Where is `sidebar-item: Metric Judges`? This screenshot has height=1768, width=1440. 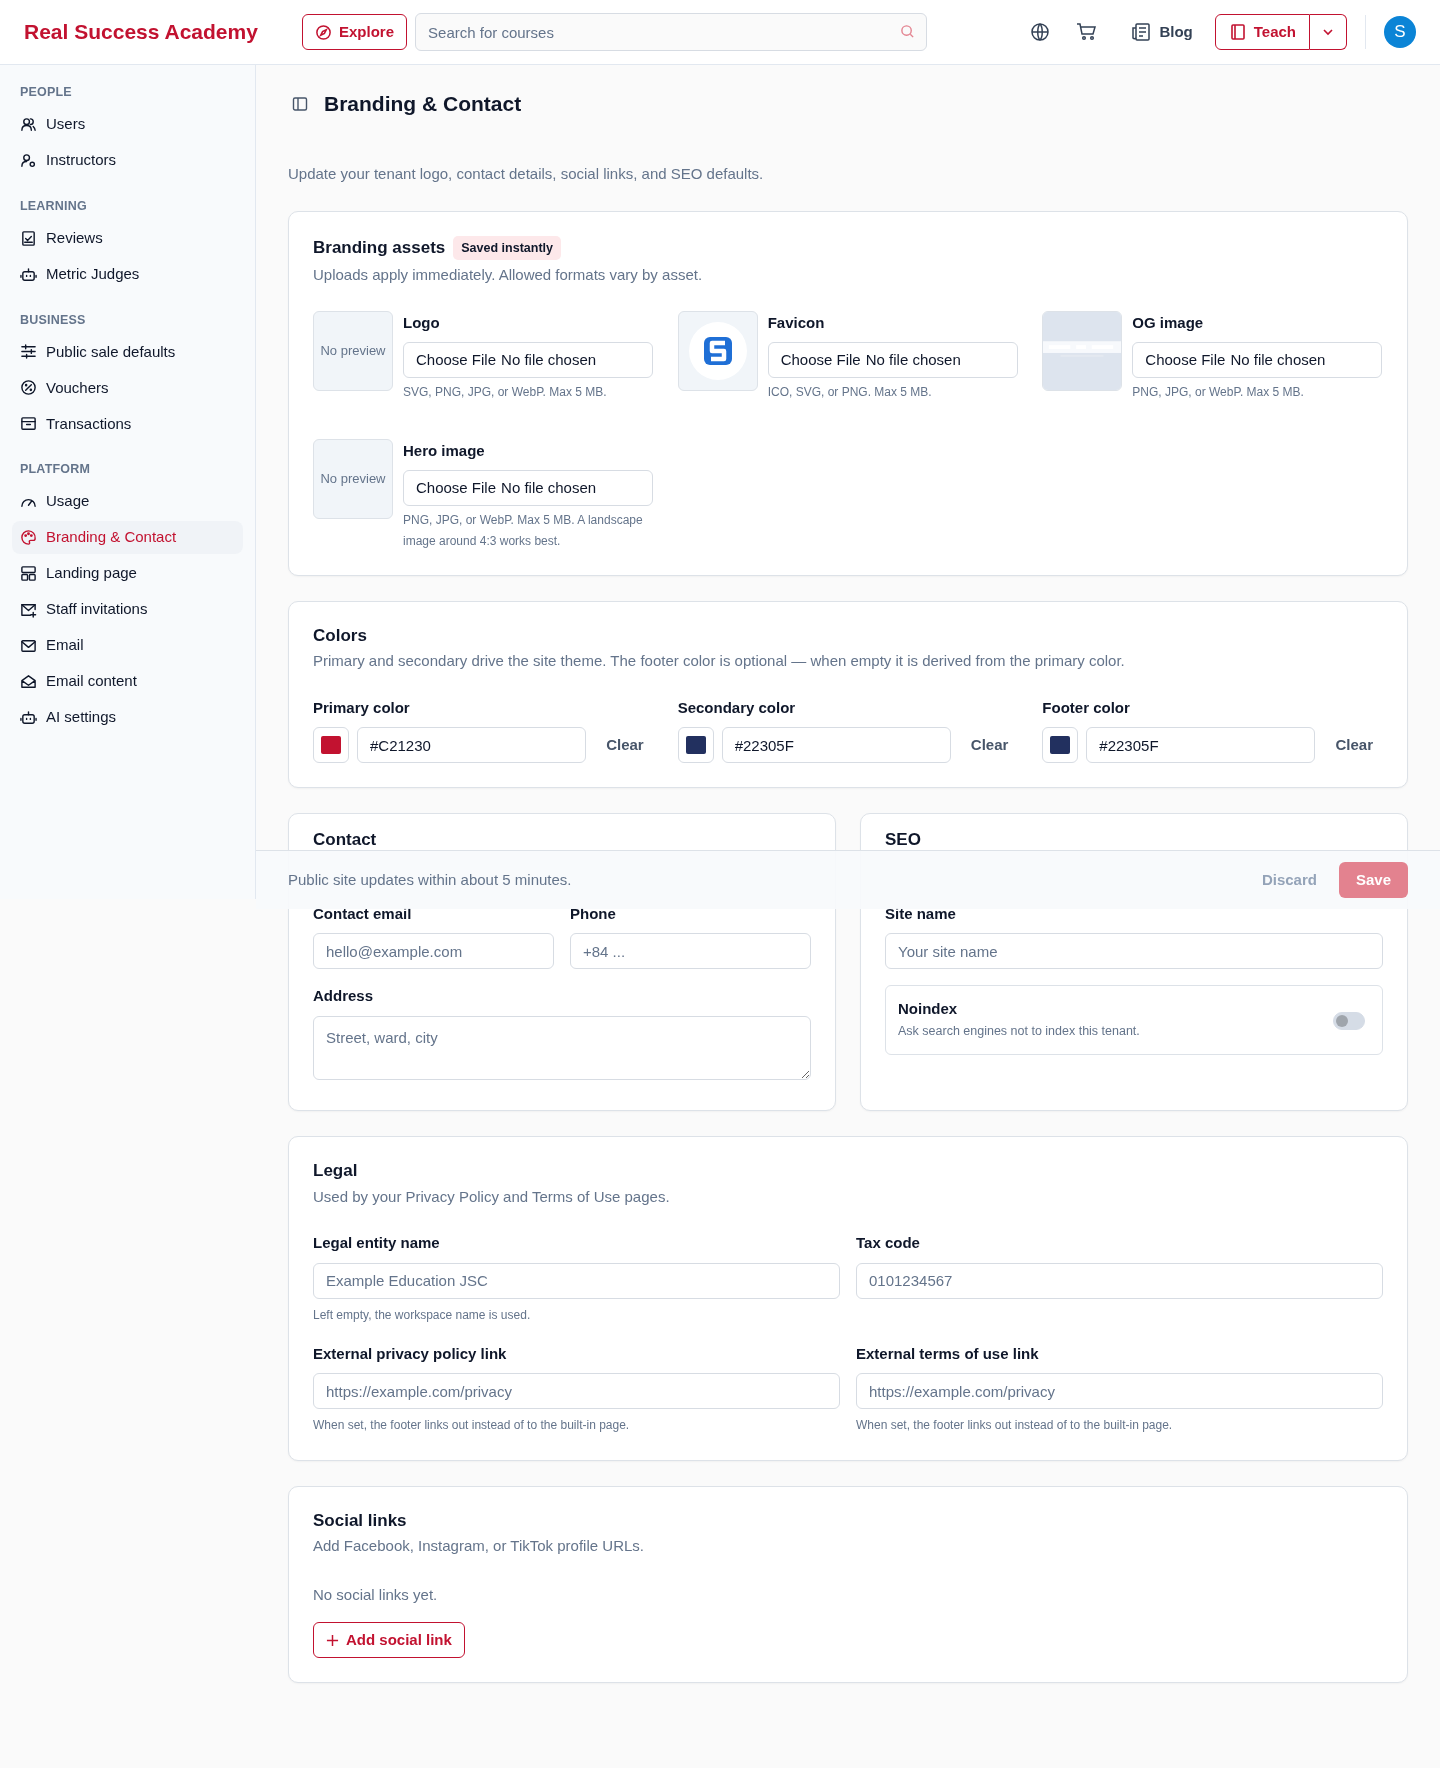 sidebar-item: Metric Judges is located at coordinates (127, 274).